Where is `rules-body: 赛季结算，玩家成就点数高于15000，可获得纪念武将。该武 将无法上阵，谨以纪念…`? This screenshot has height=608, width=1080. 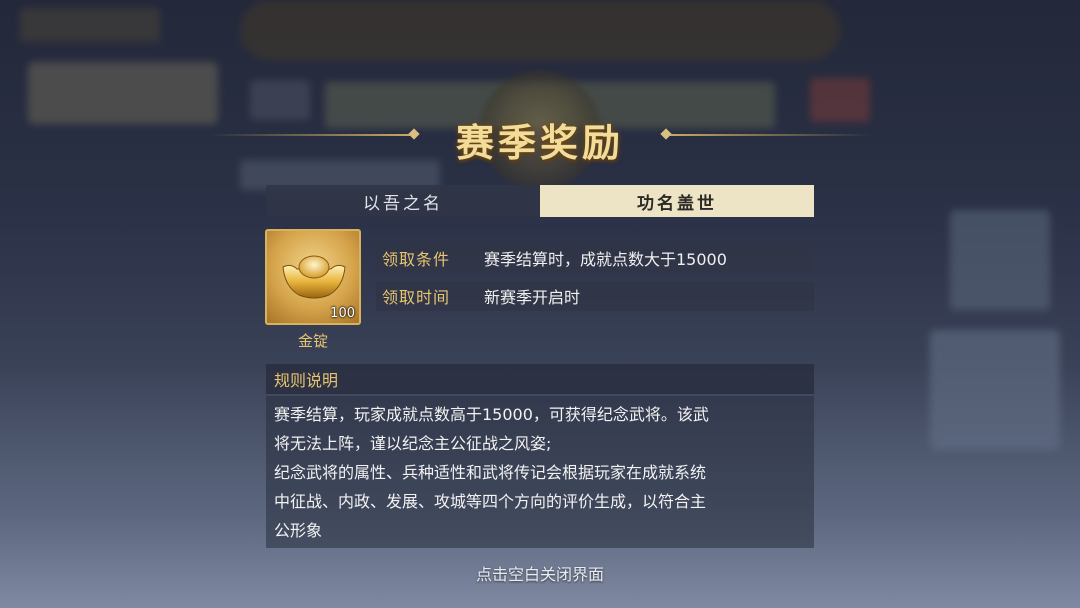
rules-body: 赛季结算，玩家成就点数高于15000，可获得纪念武将。该武 将无法上阵，谨以纪念… is located at coordinates (540, 472).